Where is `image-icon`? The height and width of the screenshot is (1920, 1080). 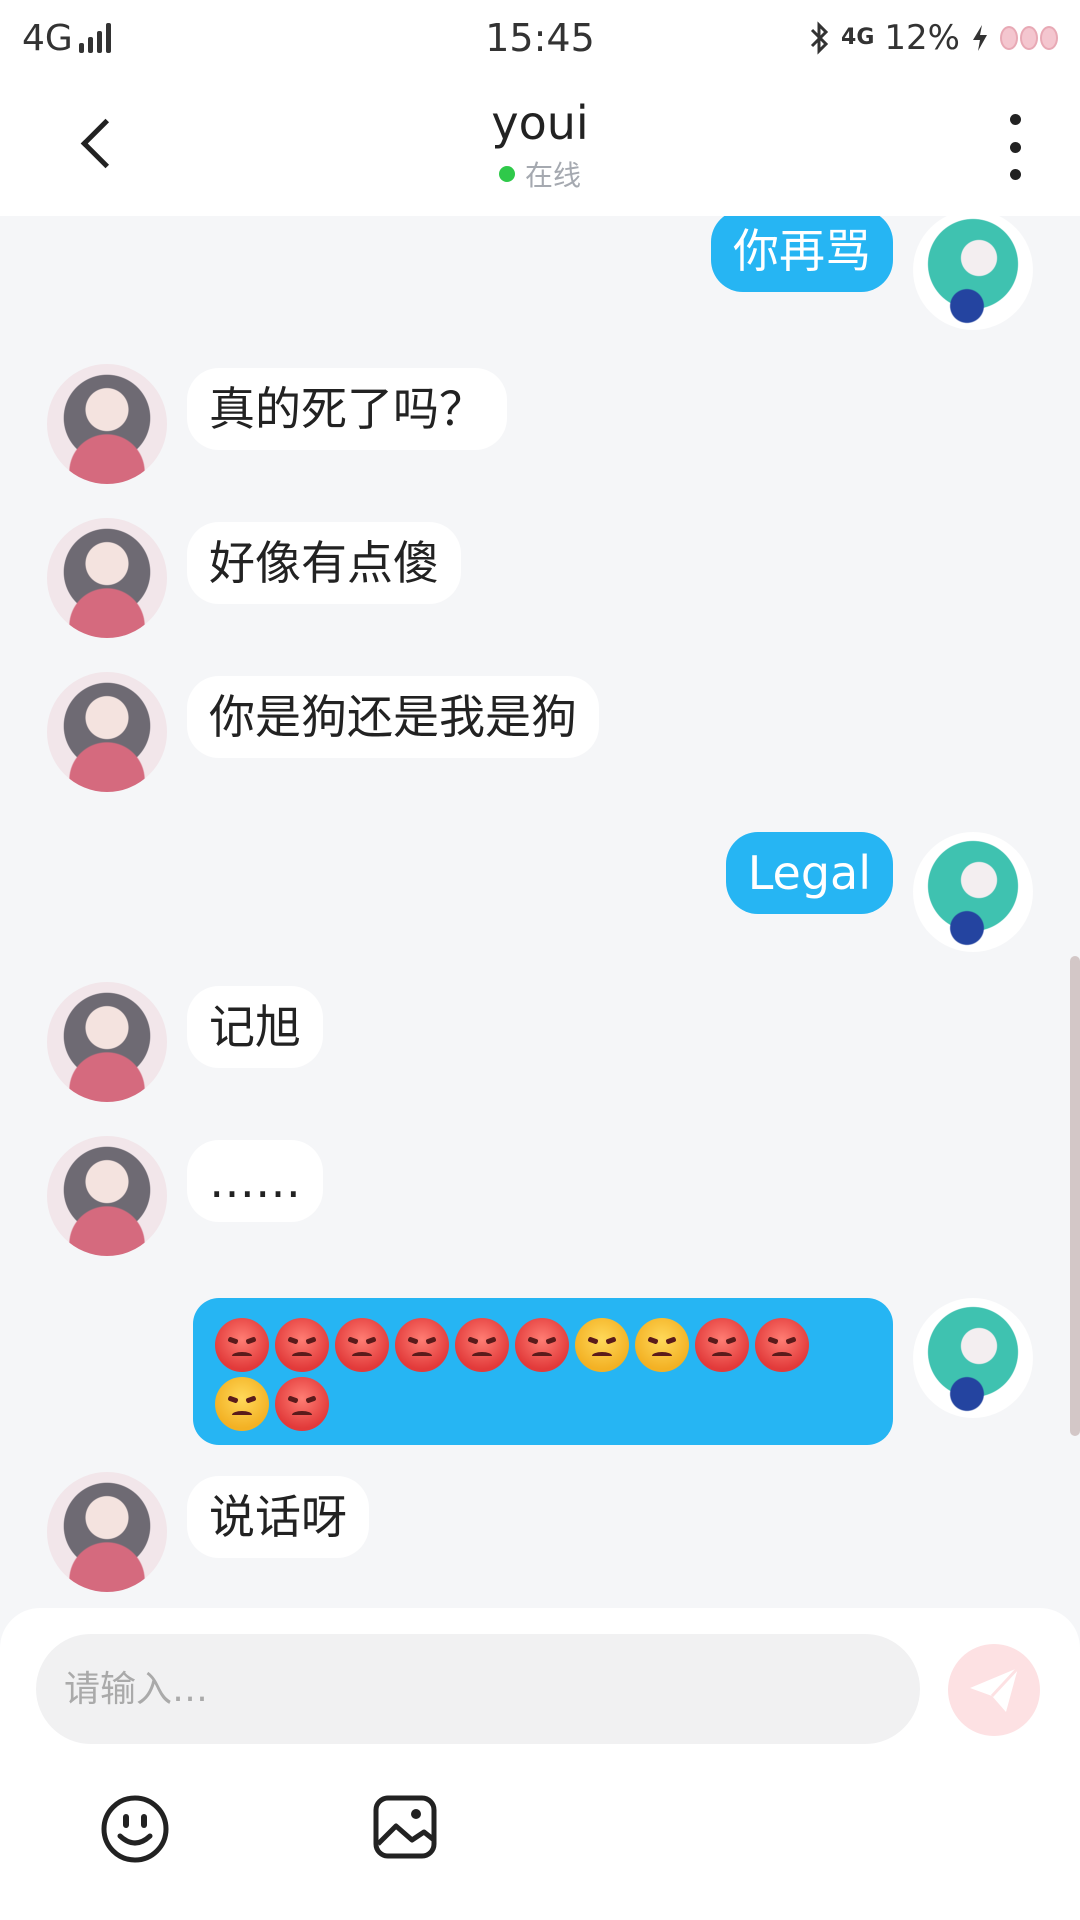 image-icon is located at coordinates (405, 1827).